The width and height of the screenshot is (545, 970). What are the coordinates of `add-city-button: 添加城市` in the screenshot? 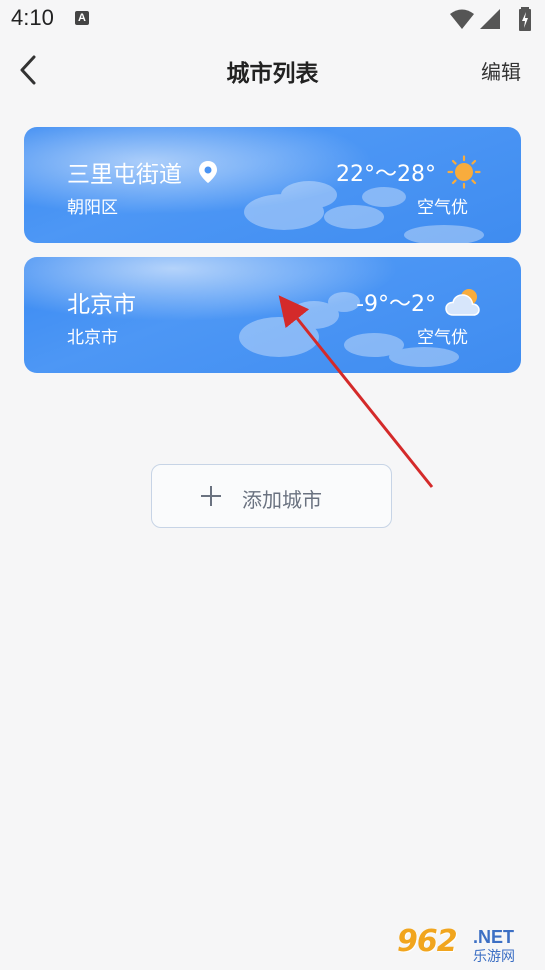 It's located at (271, 496).